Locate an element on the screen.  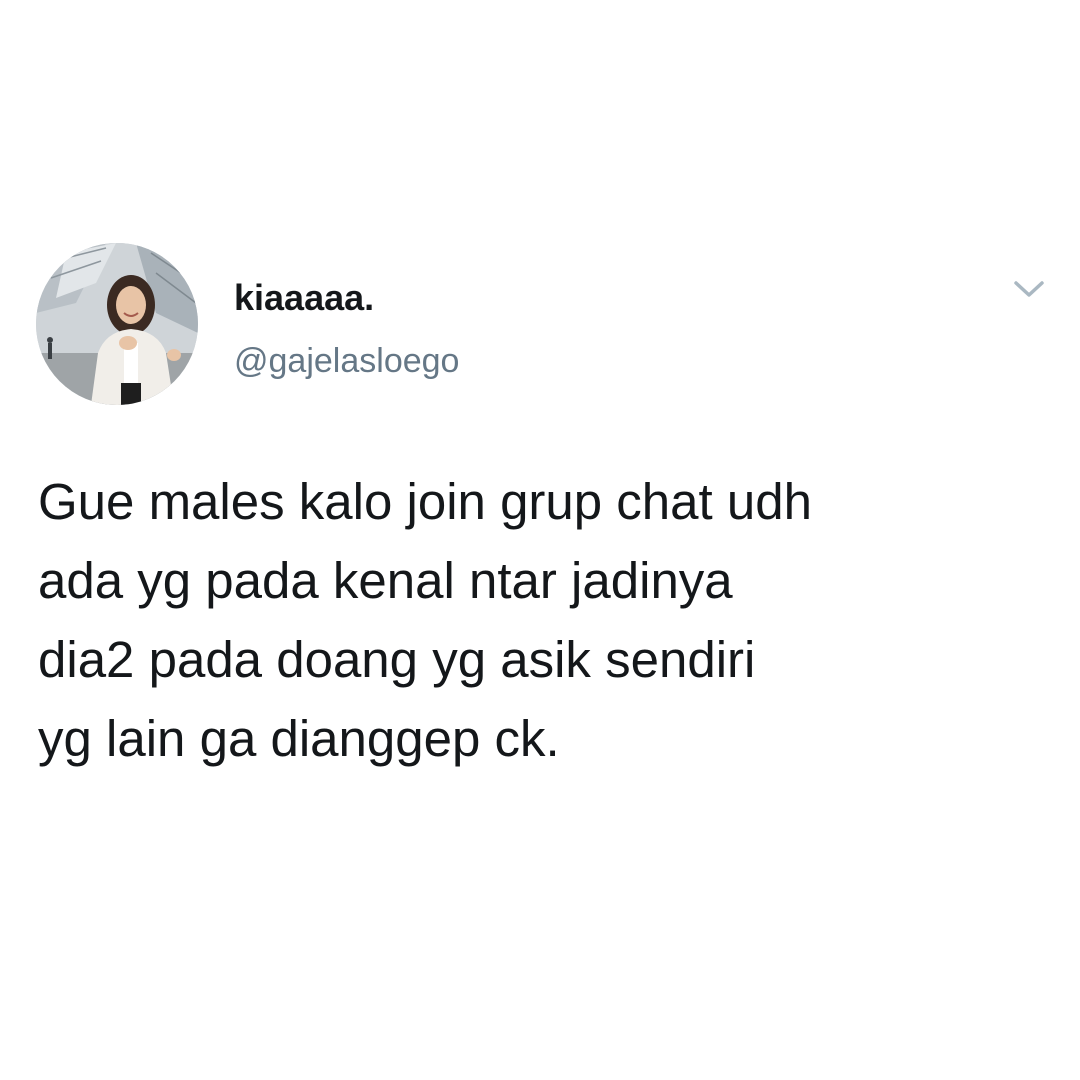
tweet-text-line: ada yg pada kenal ntar jadinya is located at coordinates (385, 580).